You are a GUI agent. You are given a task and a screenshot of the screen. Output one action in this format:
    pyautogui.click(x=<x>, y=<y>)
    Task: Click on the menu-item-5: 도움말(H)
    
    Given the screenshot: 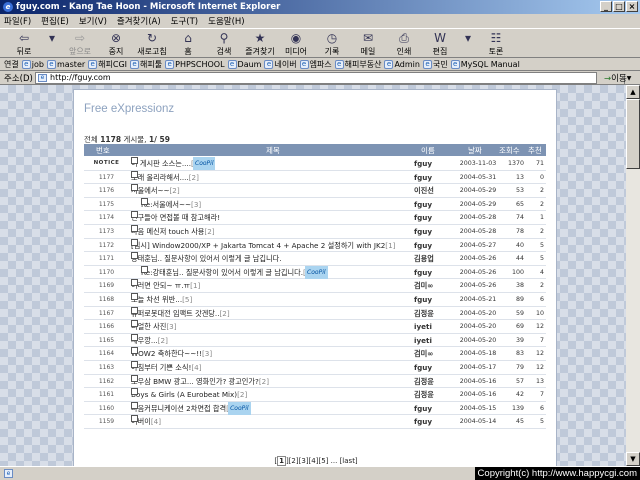 What is the action you would take?
    pyautogui.click(x=226, y=21)
    